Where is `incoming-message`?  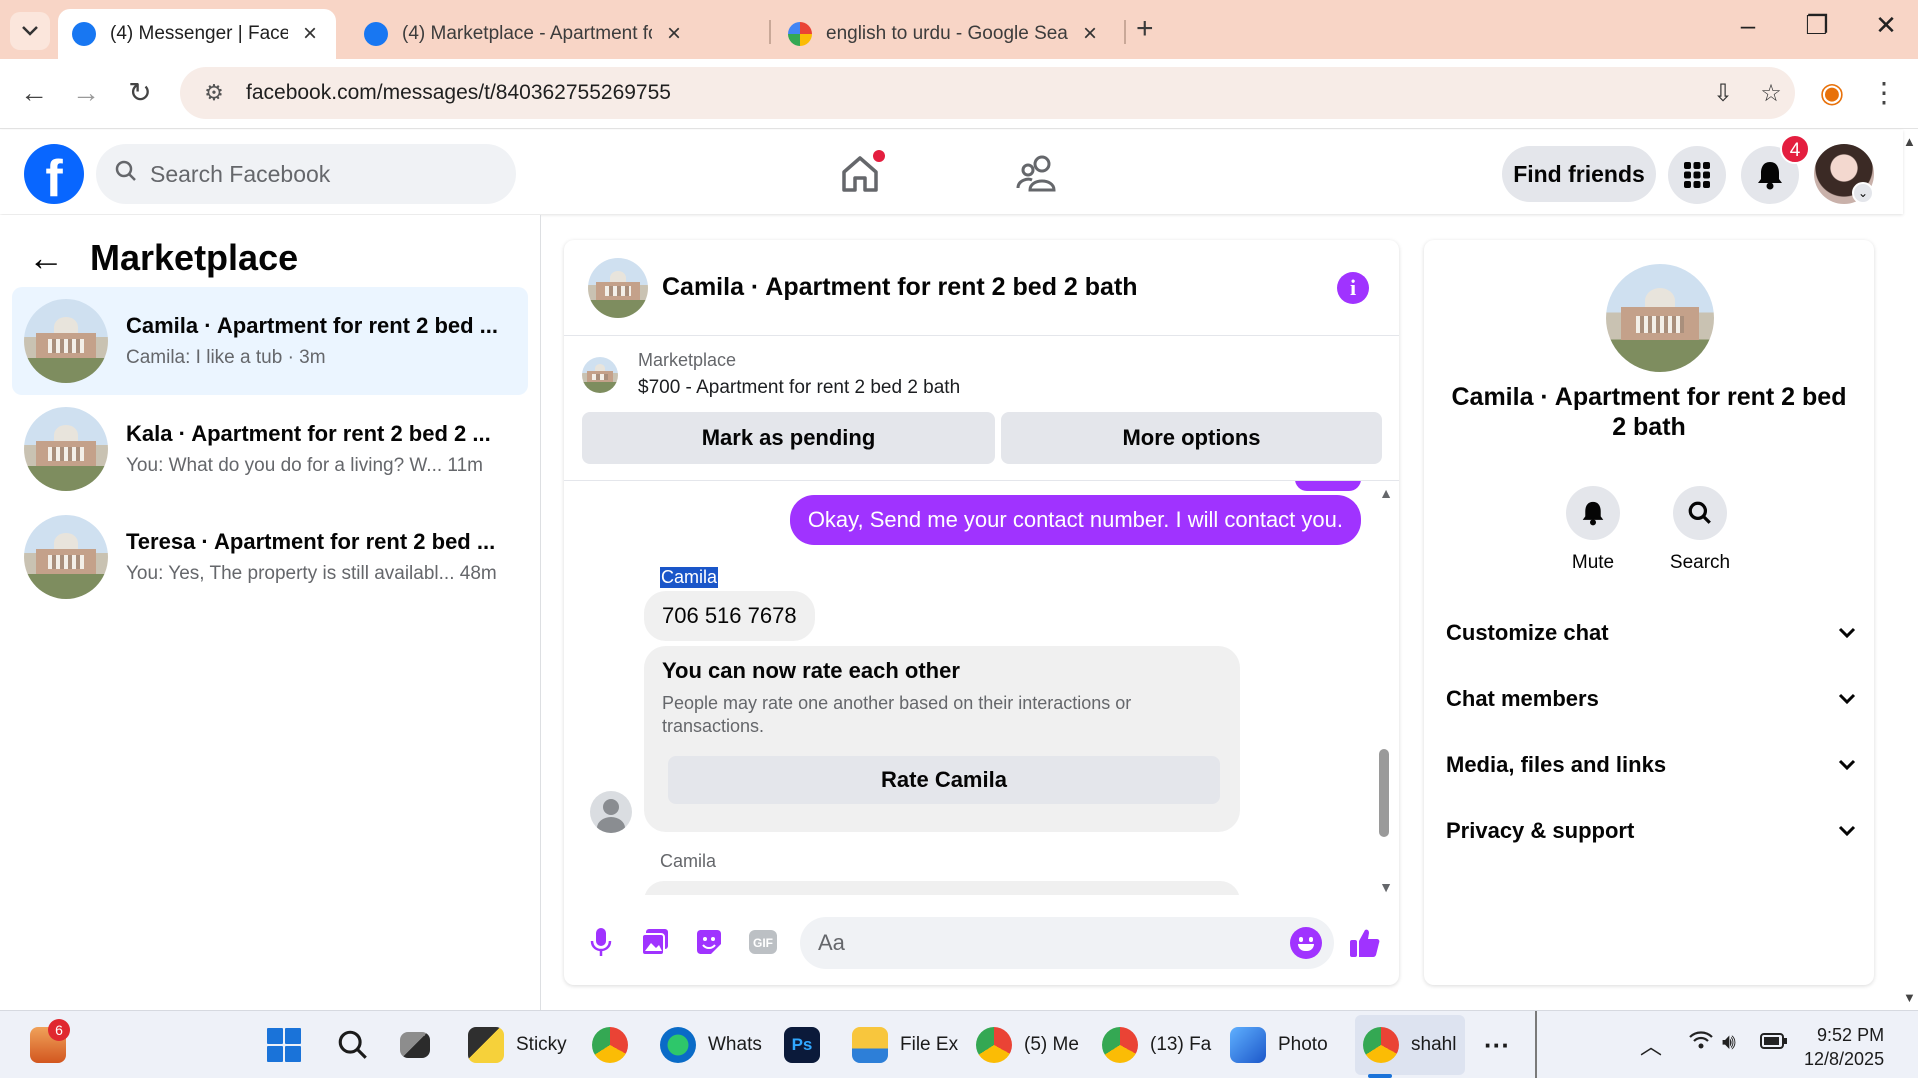
incoming-message is located at coordinates (942, 888).